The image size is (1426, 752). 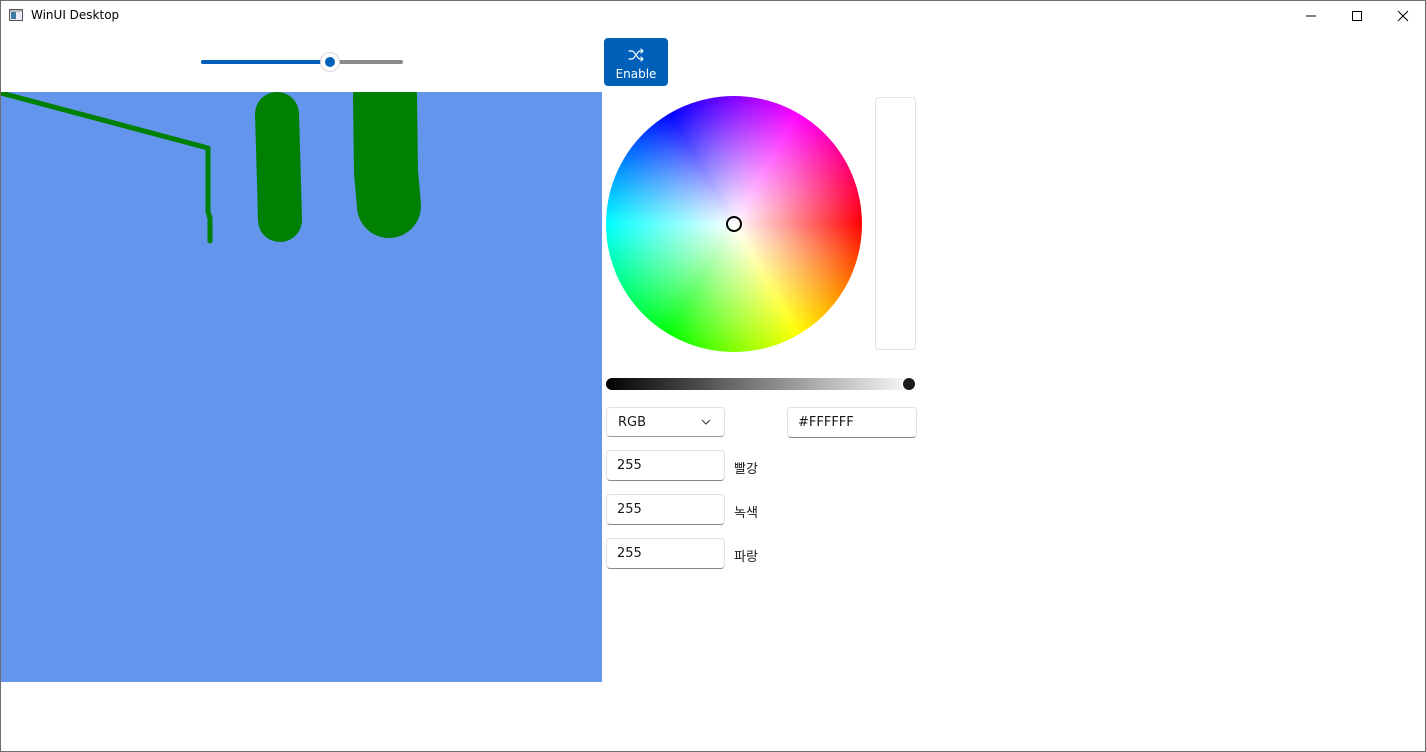 I want to click on red-channel-label: 빨강, so click(x=746, y=469).